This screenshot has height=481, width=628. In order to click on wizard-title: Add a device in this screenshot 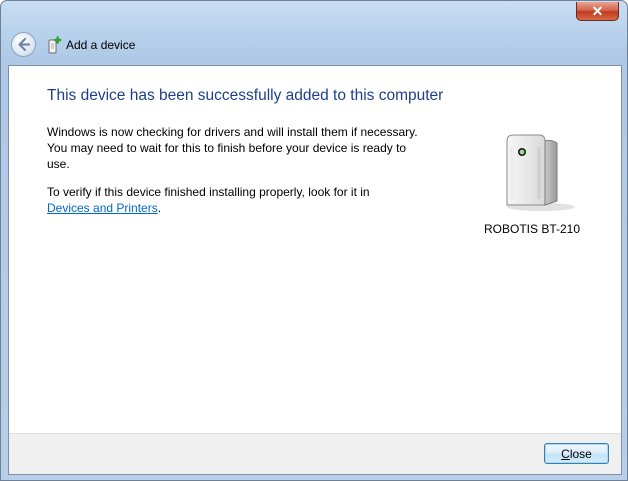, I will do `click(101, 45)`.